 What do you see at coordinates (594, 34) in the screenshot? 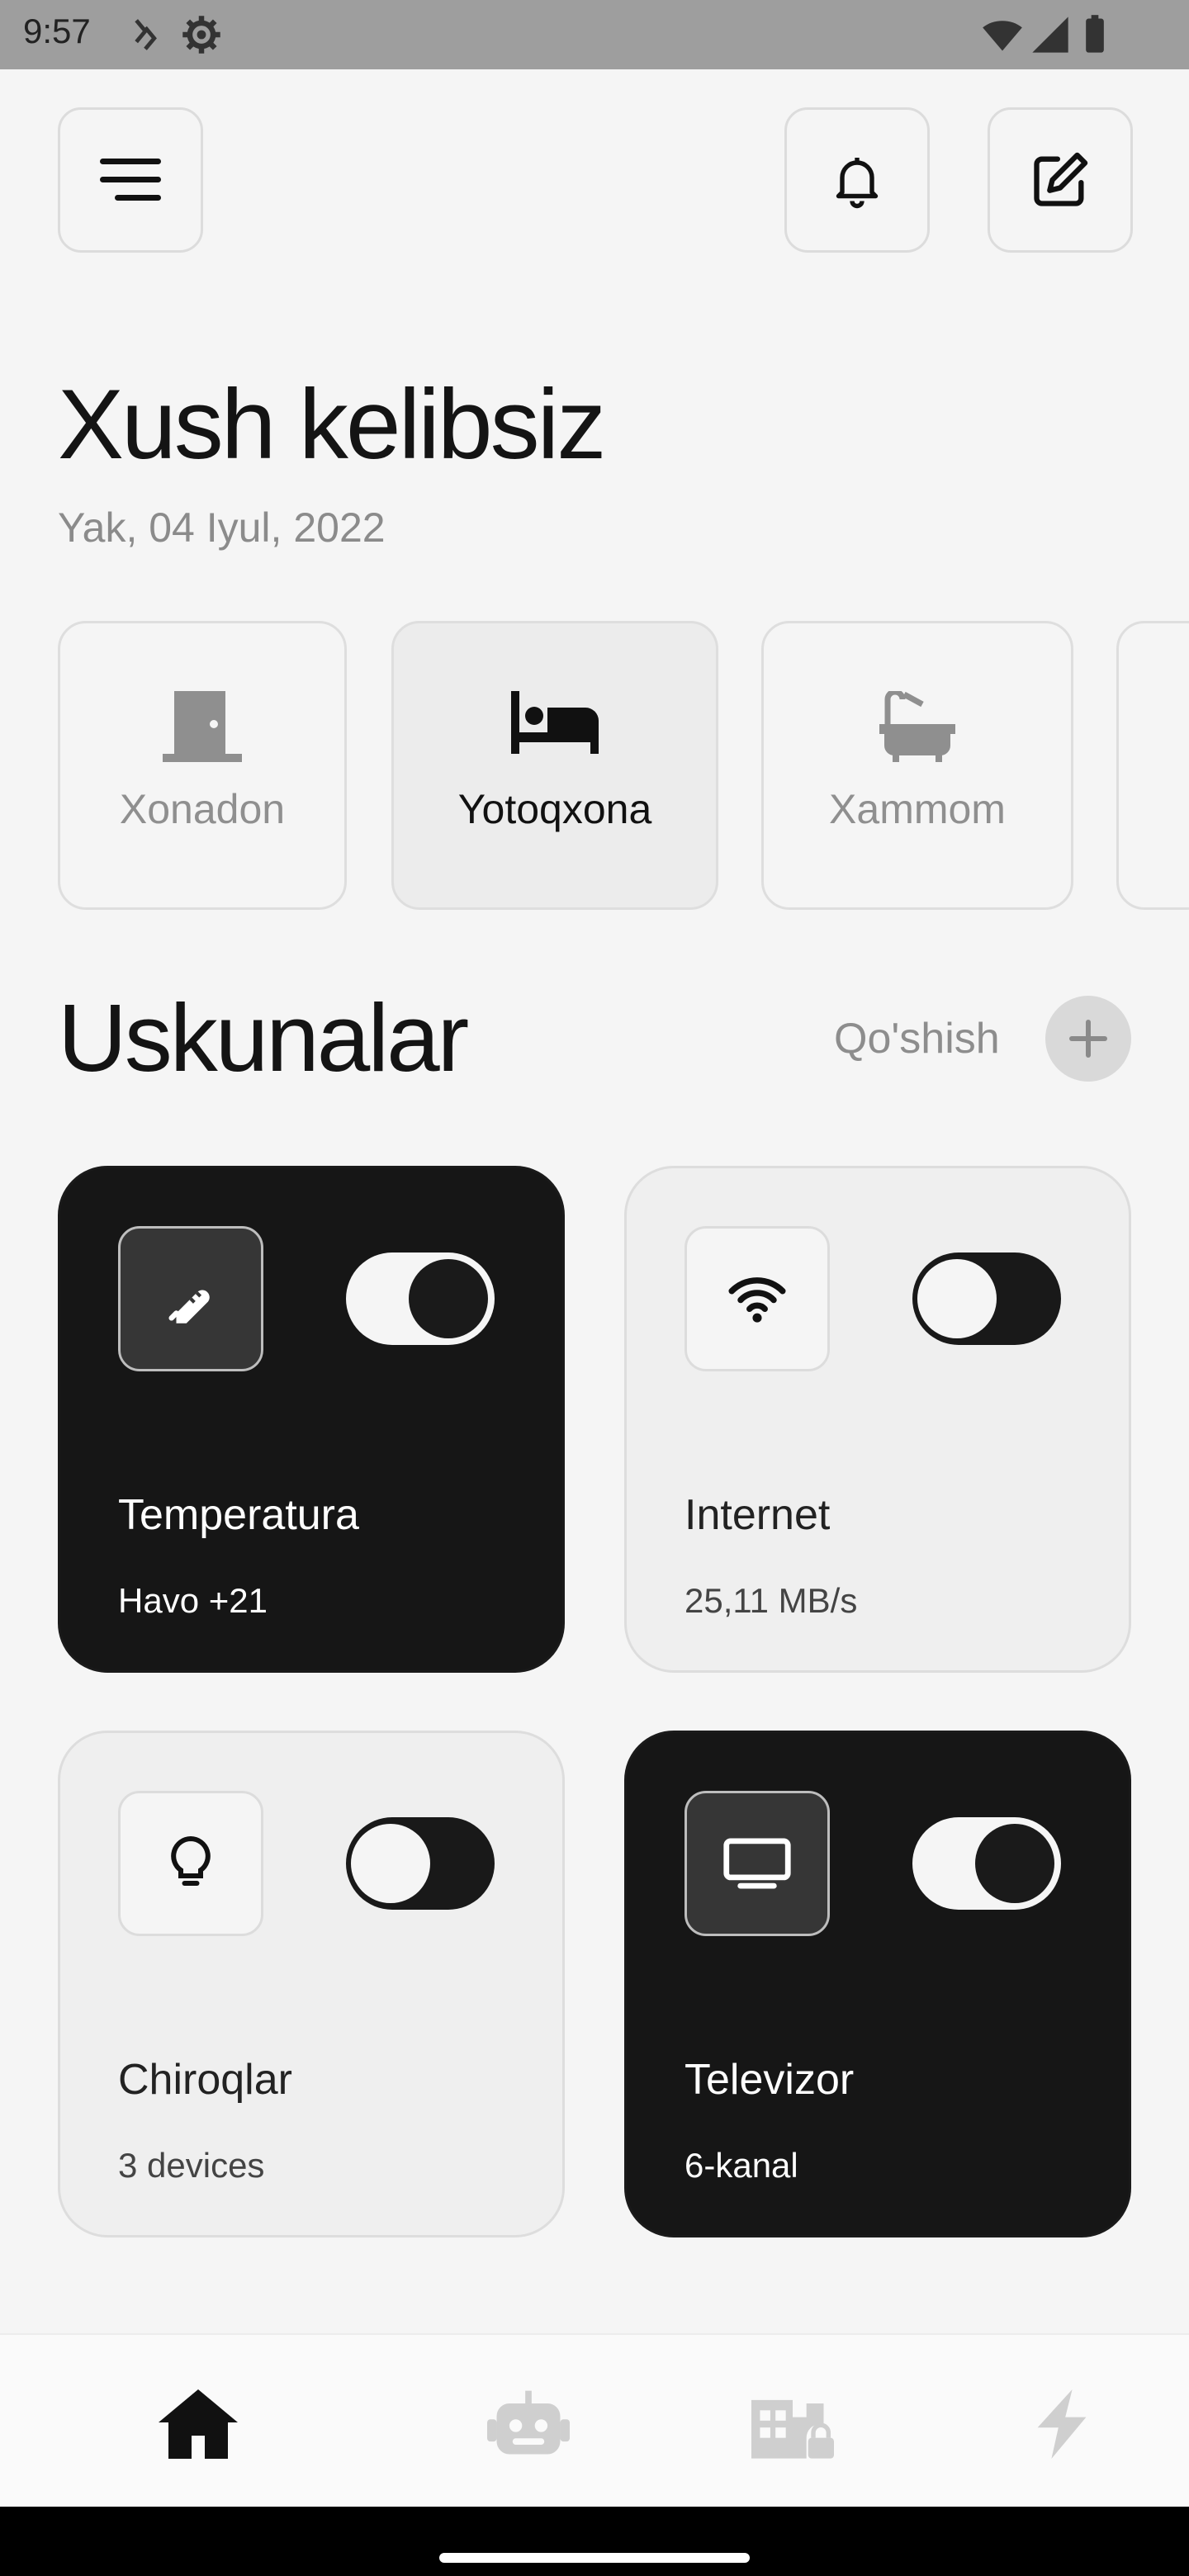
I see `status-bar: 9:57` at bounding box center [594, 34].